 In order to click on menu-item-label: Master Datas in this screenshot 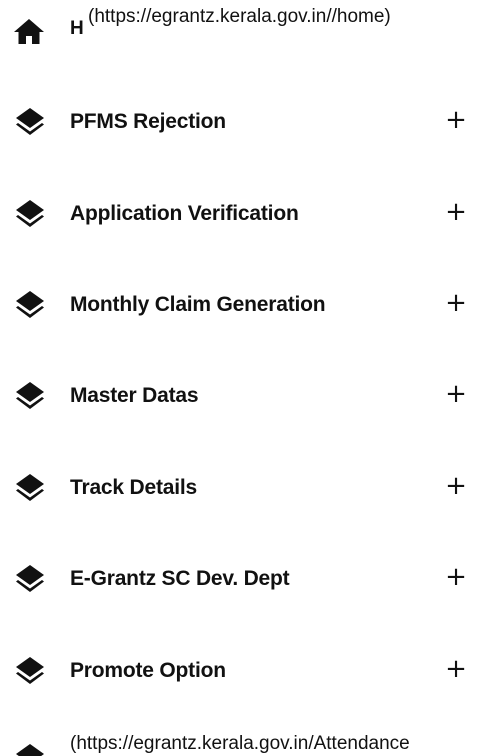, I will do `click(134, 395)`.